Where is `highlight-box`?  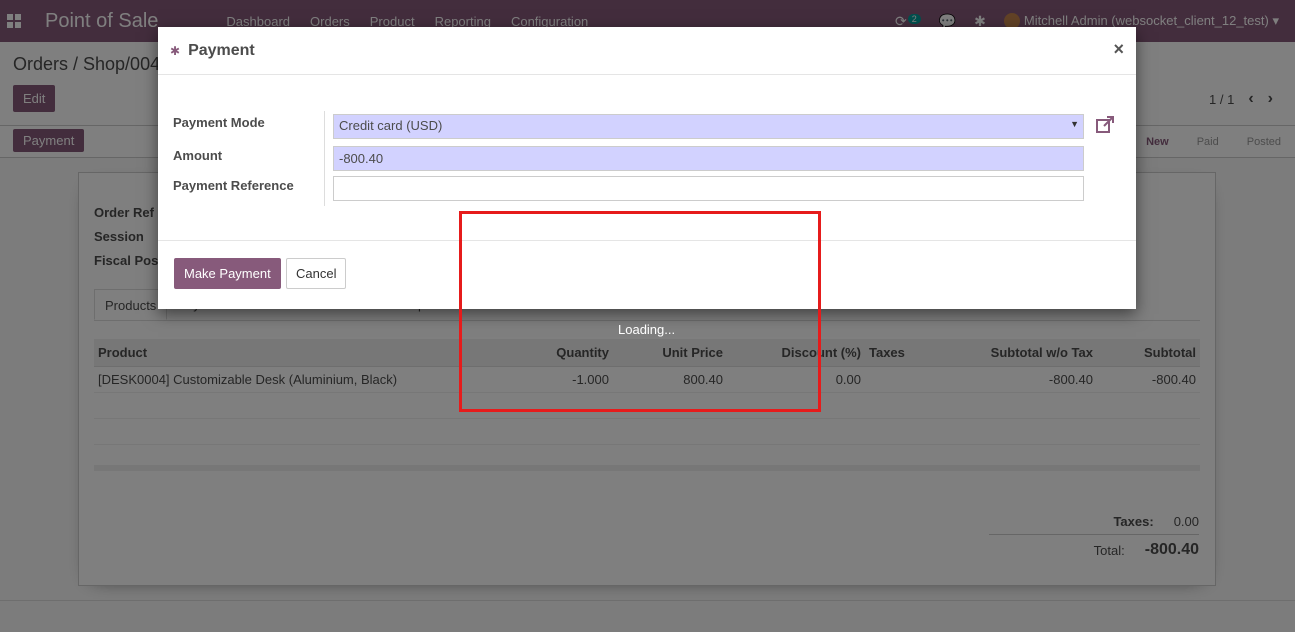 highlight-box is located at coordinates (640, 311).